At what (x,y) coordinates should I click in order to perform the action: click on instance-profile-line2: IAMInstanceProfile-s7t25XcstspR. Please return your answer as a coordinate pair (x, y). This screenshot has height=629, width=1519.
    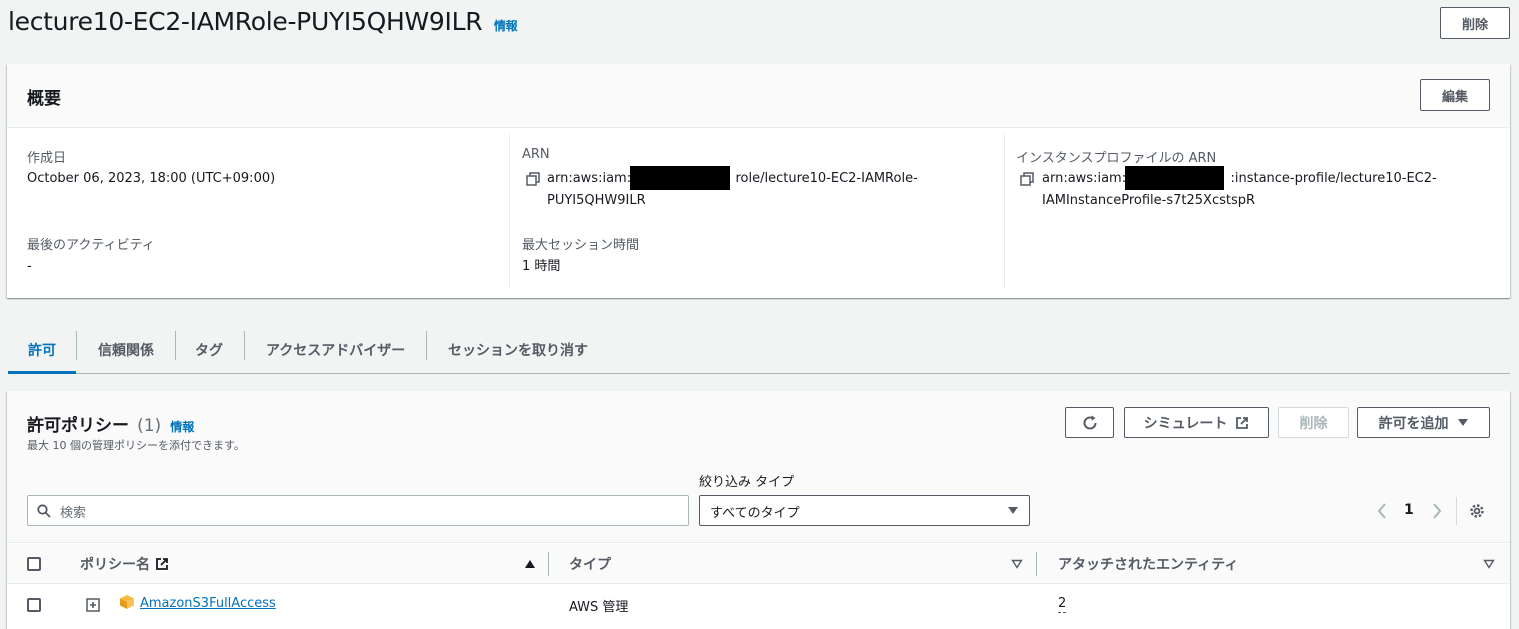
    Looking at the image, I should click on (1149, 200).